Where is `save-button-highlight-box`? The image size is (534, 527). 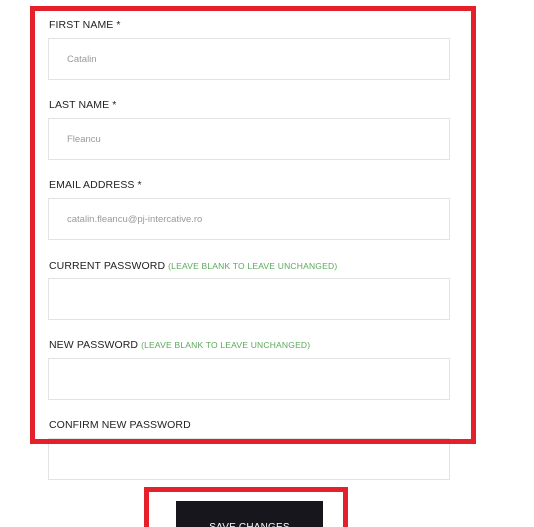
save-button-highlight-box is located at coordinates (246, 507).